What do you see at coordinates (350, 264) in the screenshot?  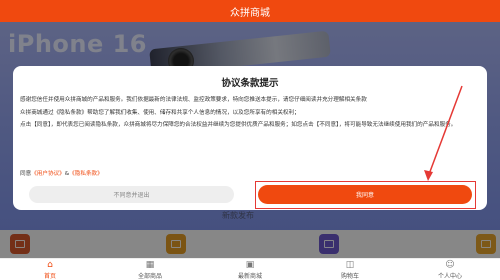 I see `cart-icon: ◫` at bounding box center [350, 264].